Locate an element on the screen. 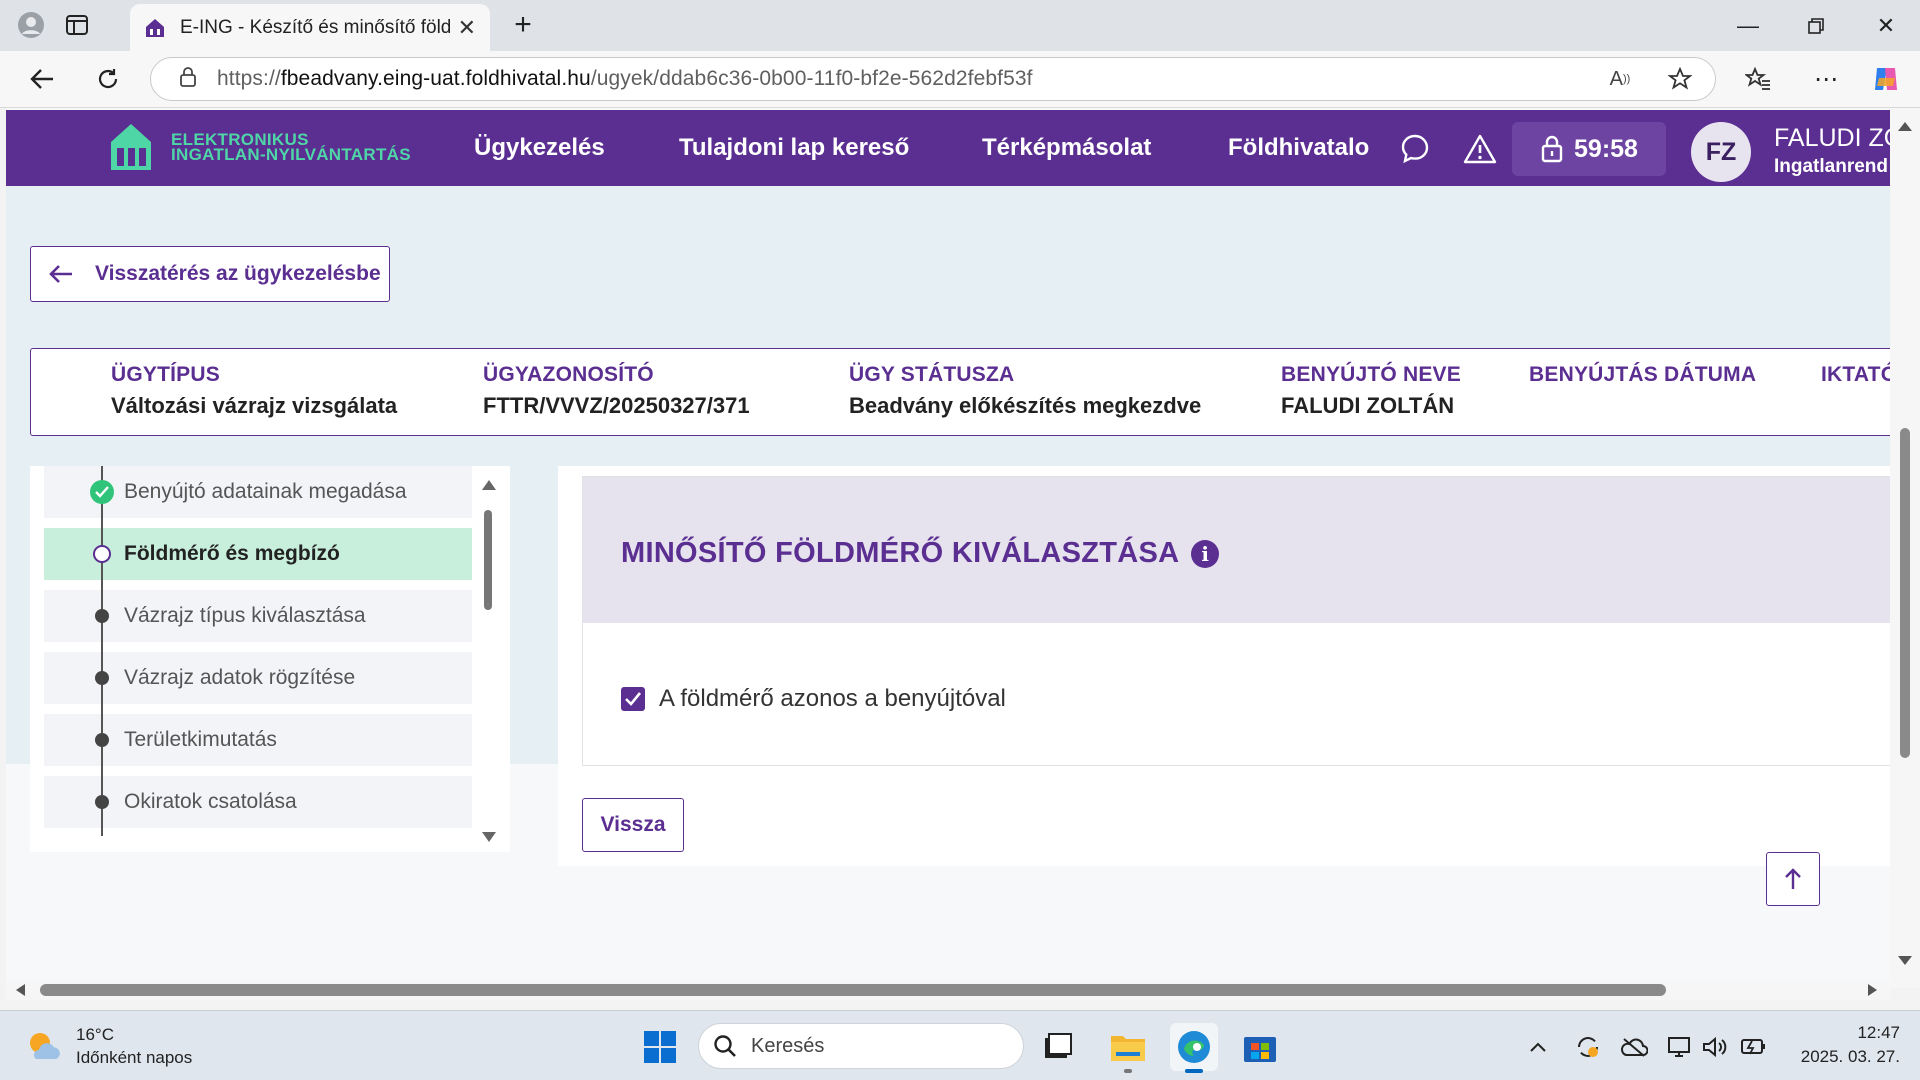 The image size is (1920, 1080). task-view-button is located at coordinates (1058, 1047).